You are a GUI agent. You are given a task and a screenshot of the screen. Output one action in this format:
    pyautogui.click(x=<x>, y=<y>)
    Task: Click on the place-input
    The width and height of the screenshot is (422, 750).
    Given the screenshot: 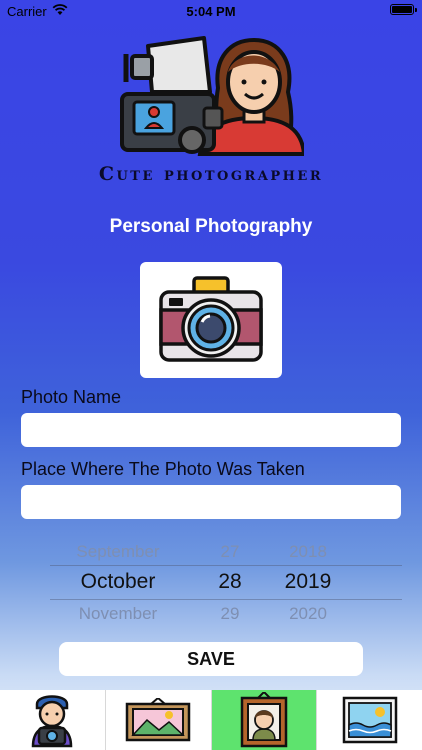 What is the action you would take?
    pyautogui.click(x=211, y=502)
    